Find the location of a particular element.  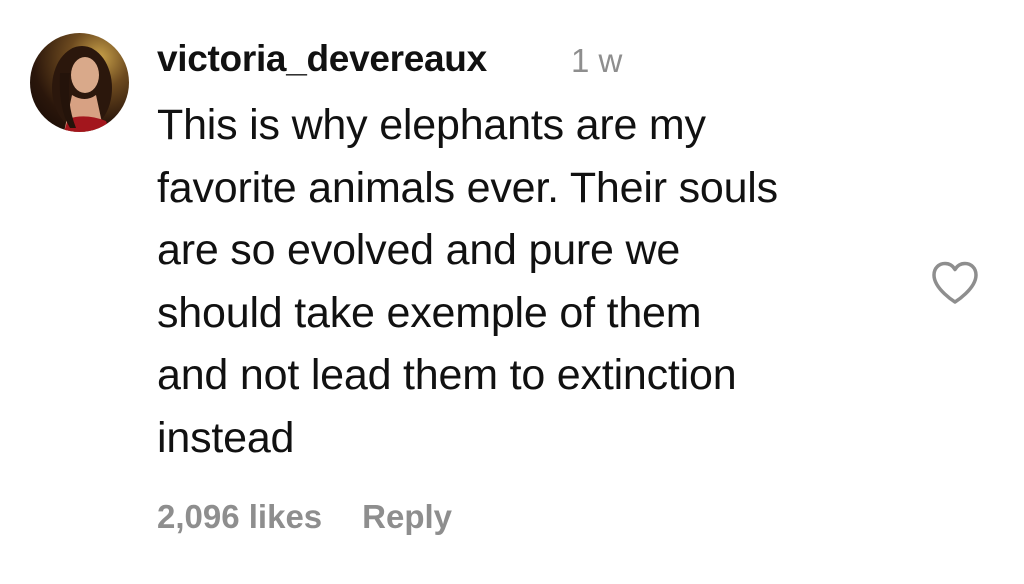

comment-line: and not lead them to extinction is located at coordinates (447, 375).